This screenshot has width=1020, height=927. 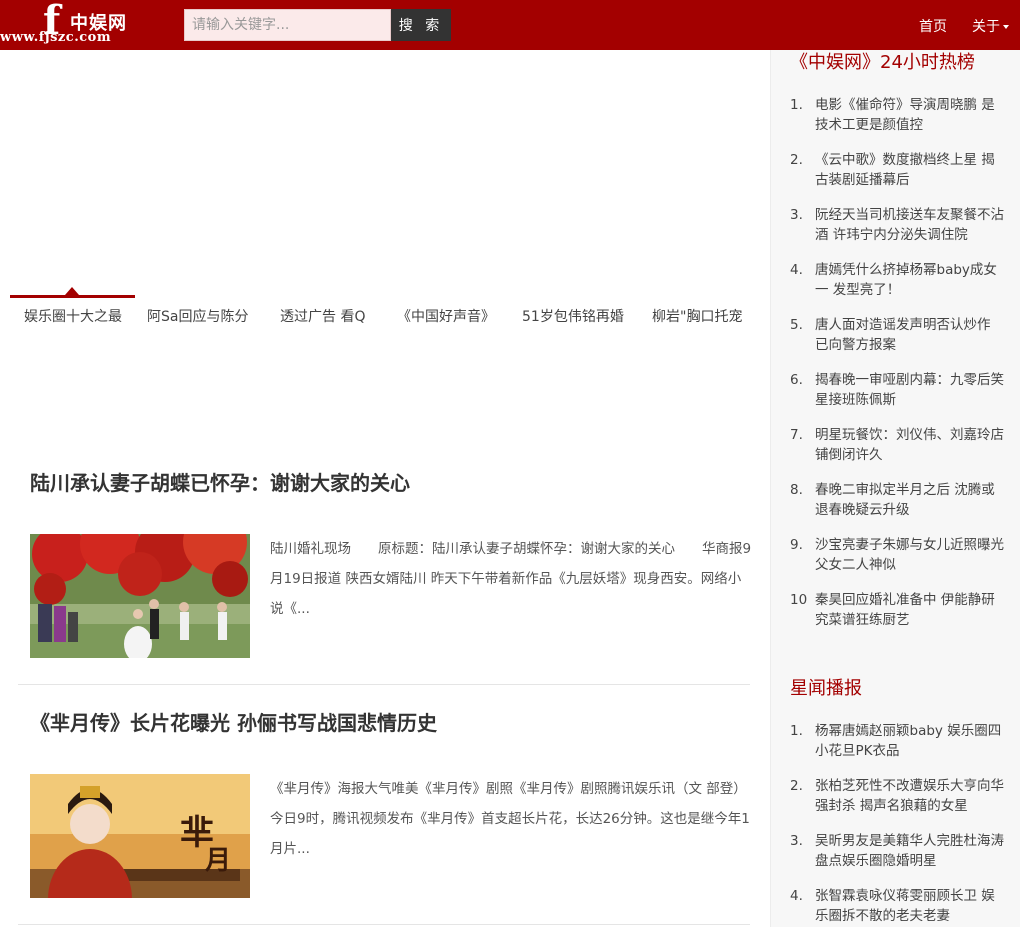 What do you see at coordinates (905, 115) in the screenshot?
I see `hot-list-item-text: 电影《催命符》导演周晓鹏 是技术工更是颜值控` at bounding box center [905, 115].